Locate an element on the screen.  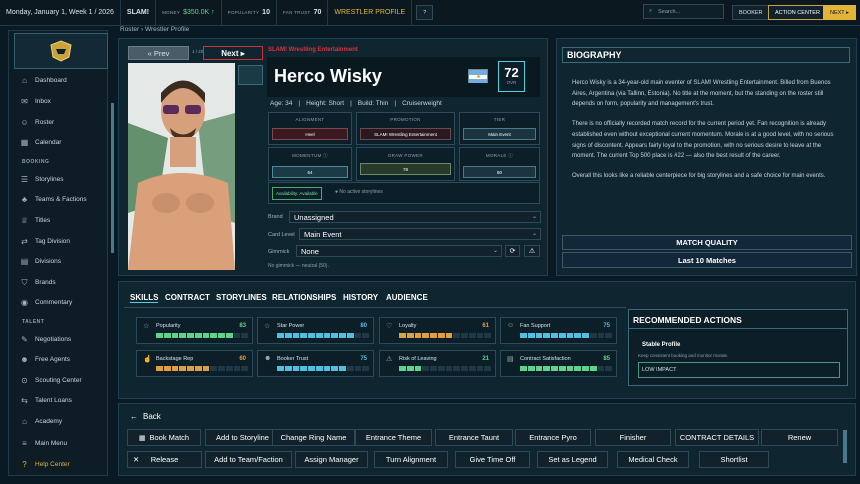
sidebar-item-calendar: ▦ Calendar is located at coordinates (57, 142).